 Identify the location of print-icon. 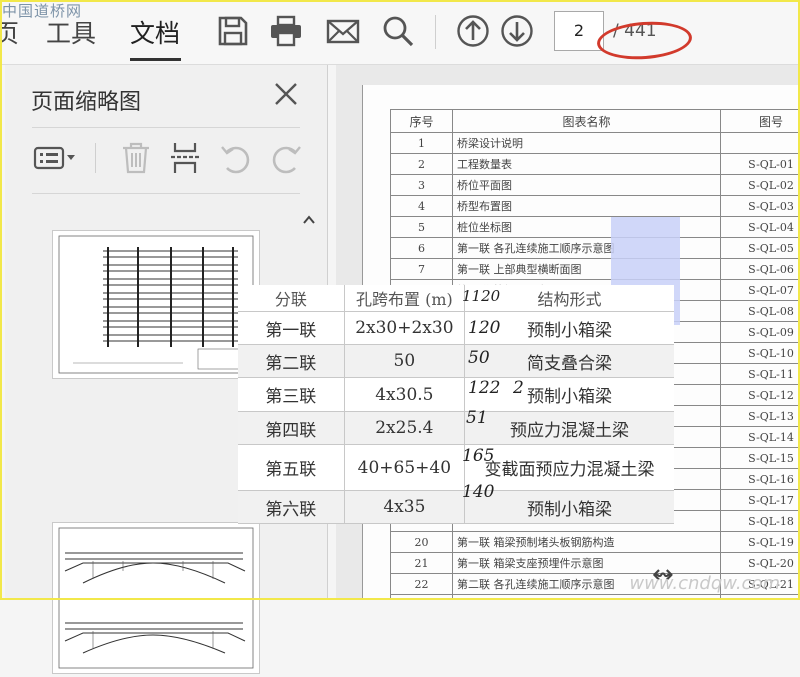
(286, 31).